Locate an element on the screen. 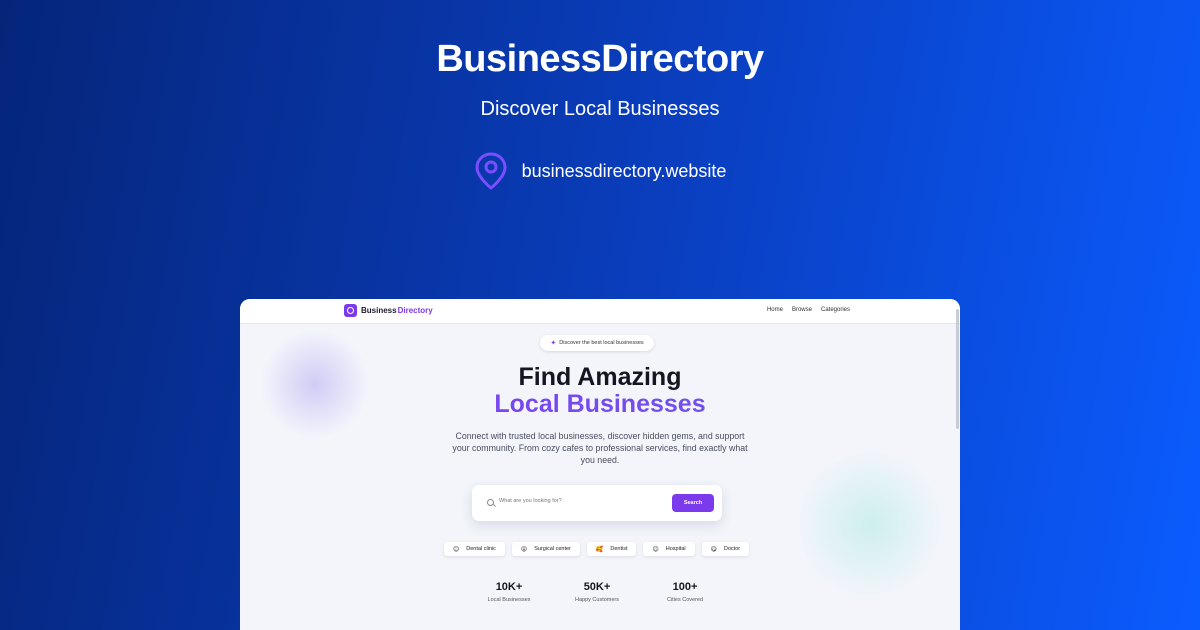 This screenshot has width=1200, height=630. chip-label: Dentist is located at coordinates (619, 549).